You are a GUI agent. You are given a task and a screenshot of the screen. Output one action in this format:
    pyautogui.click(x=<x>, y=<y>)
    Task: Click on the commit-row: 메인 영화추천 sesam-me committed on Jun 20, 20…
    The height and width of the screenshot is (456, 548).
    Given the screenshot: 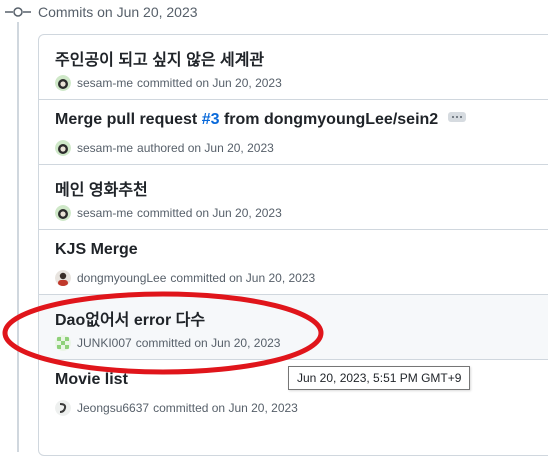 What is the action you would take?
    pyautogui.click(x=293, y=197)
    